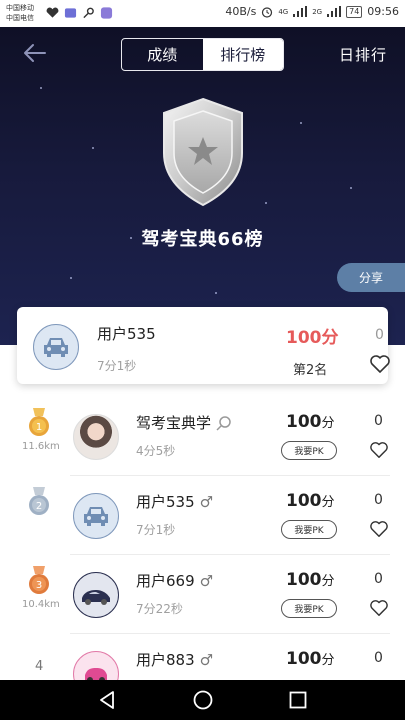 The width and height of the screenshot is (405, 720). Describe the element at coordinates (35, 53) in the screenshot. I see `back-arrow-icon` at that location.